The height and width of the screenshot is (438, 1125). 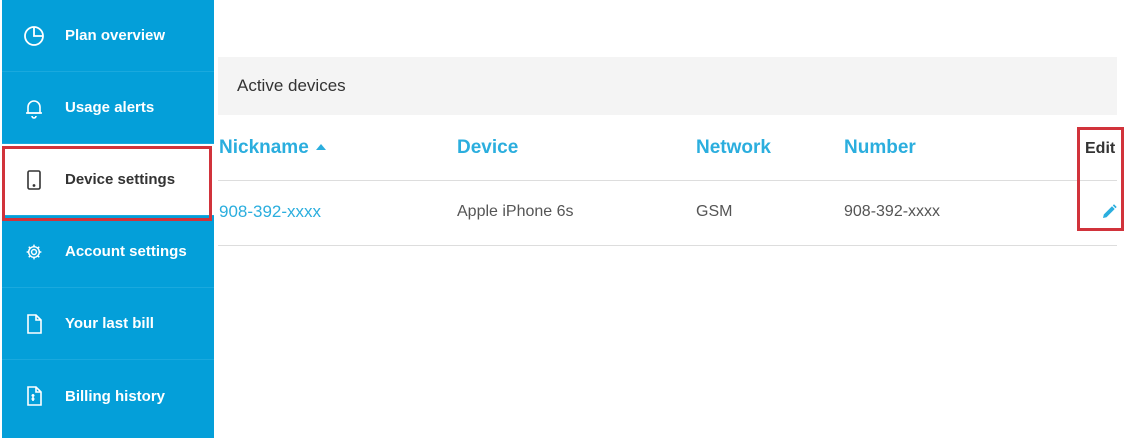 I want to click on column-header-number: Number, so click(x=880, y=148).